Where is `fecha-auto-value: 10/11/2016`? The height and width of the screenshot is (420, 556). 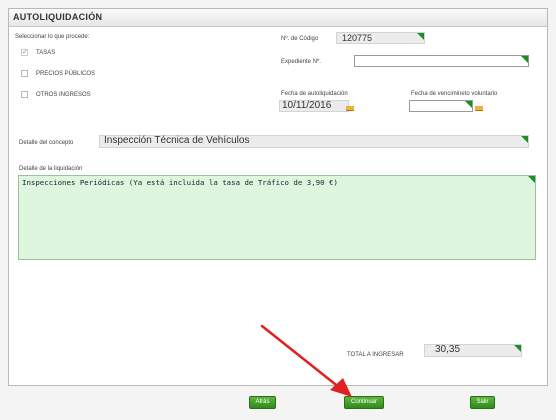 fecha-auto-value: 10/11/2016 is located at coordinates (307, 105).